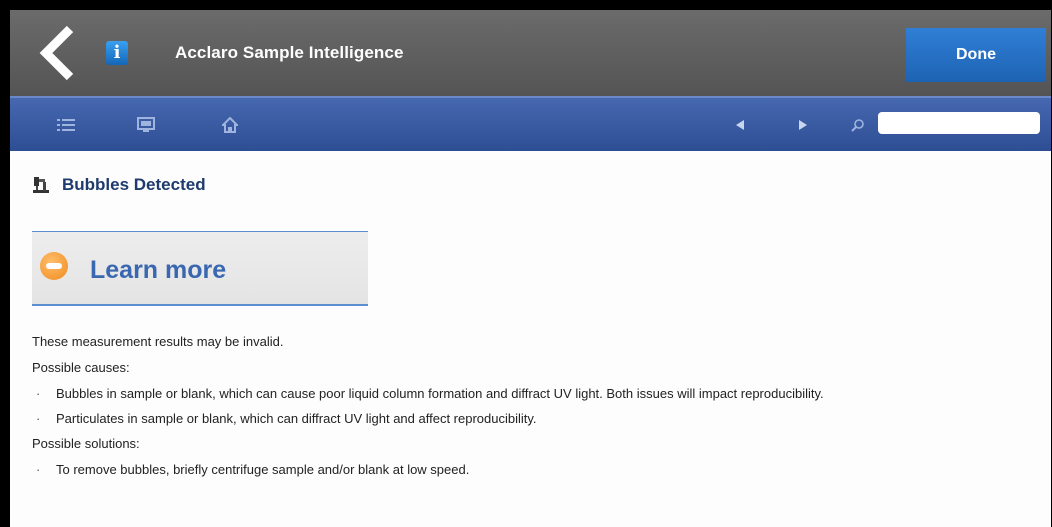 Image resolution: width=1052 pixels, height=527 pixels. Describe the element at coordinates (117, 53) in the screenshot. I see `info-icon: i` at that location.